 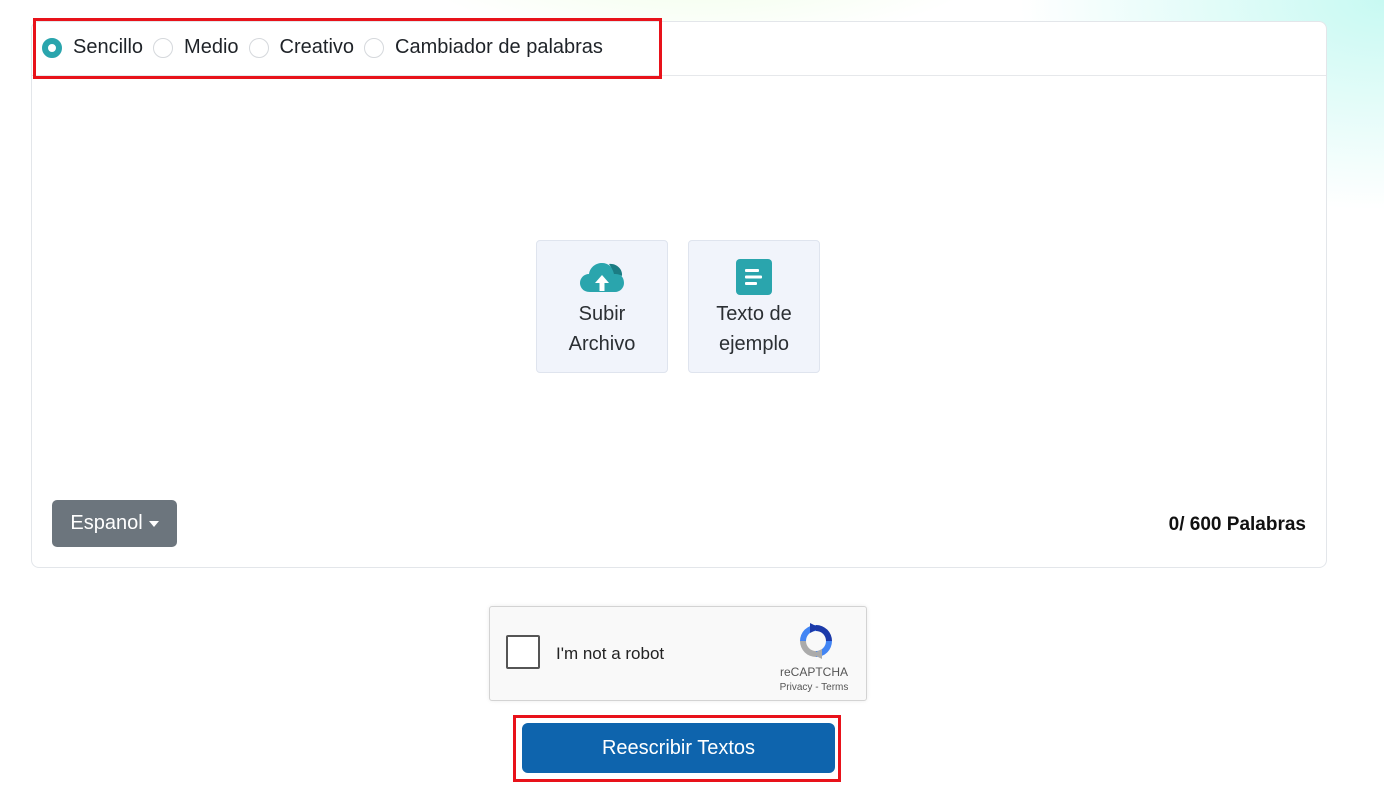 What do you see at coordinates (211, 47) in the screenshot?
I see `mode-label: Medio` at bounding box center [211, 47].